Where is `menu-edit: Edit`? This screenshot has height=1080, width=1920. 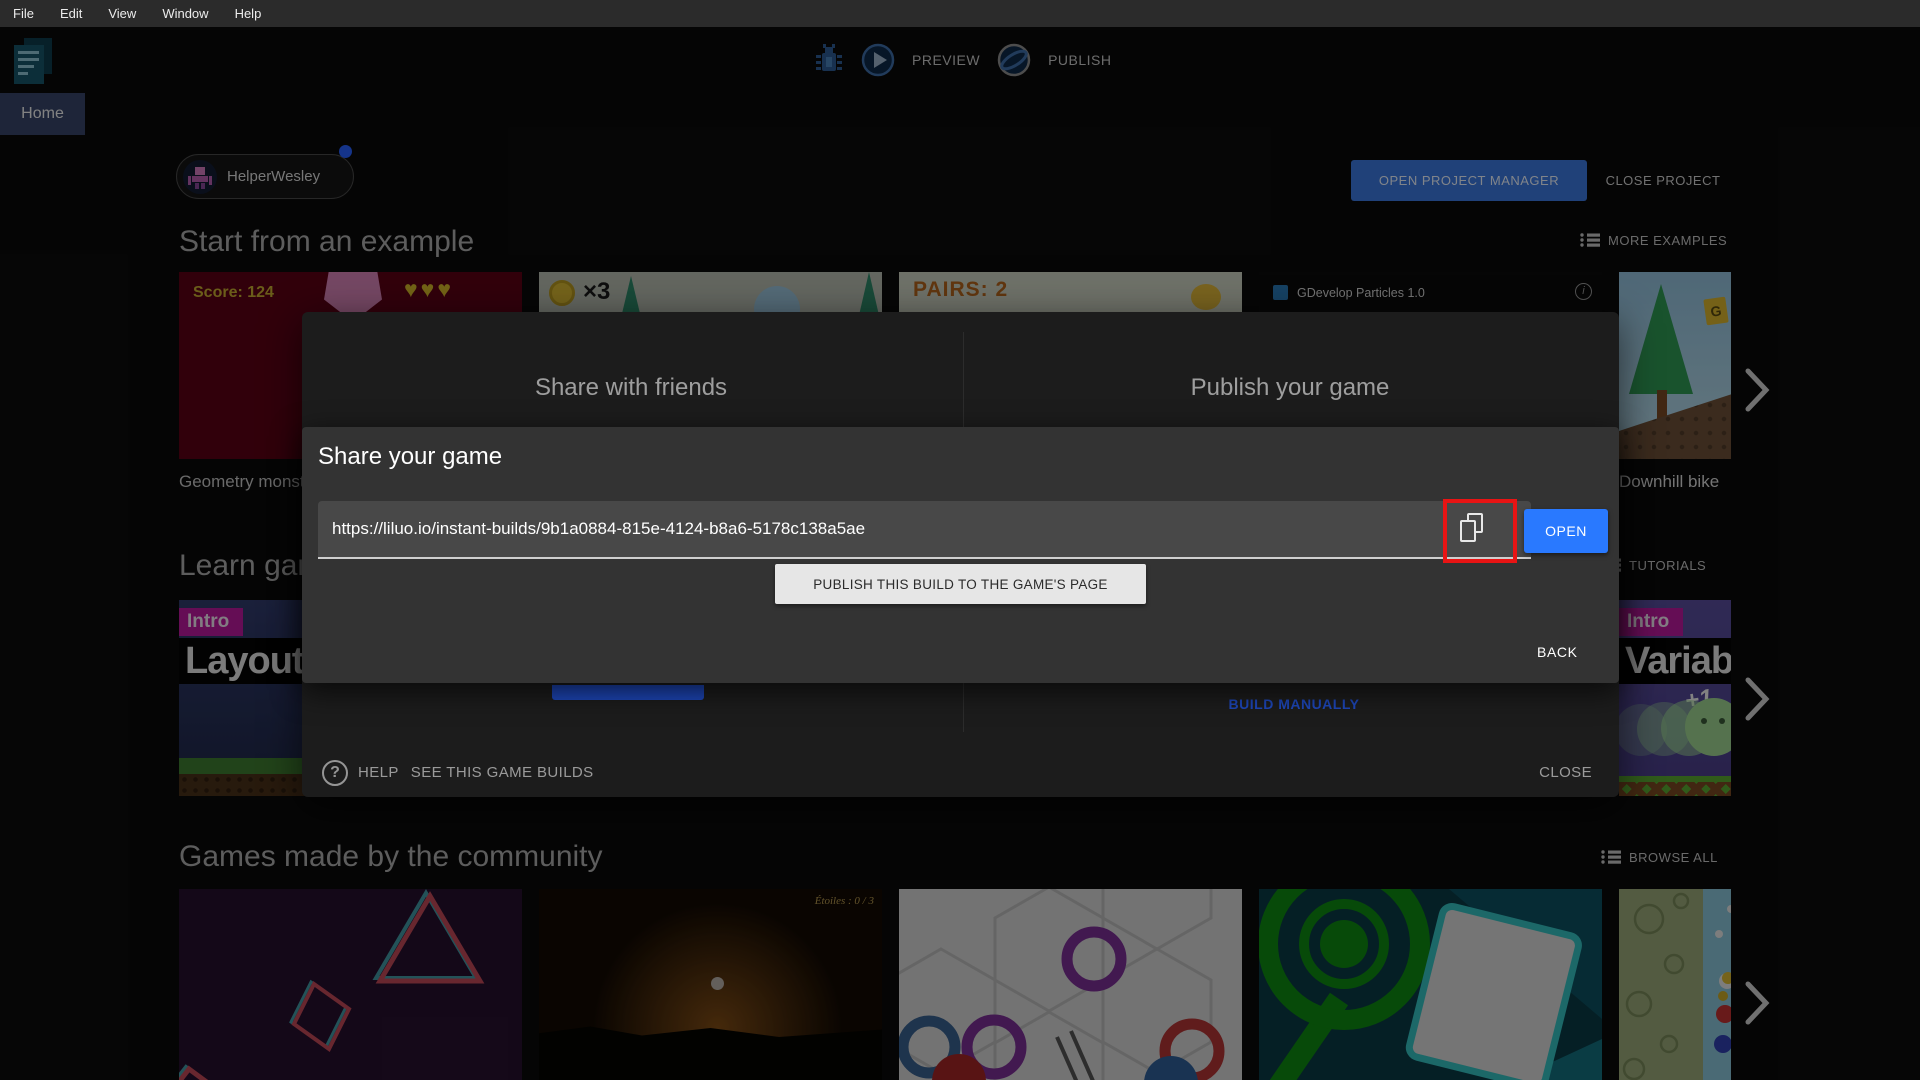 menu-edit: Edit is located at coordinates (71, 13).